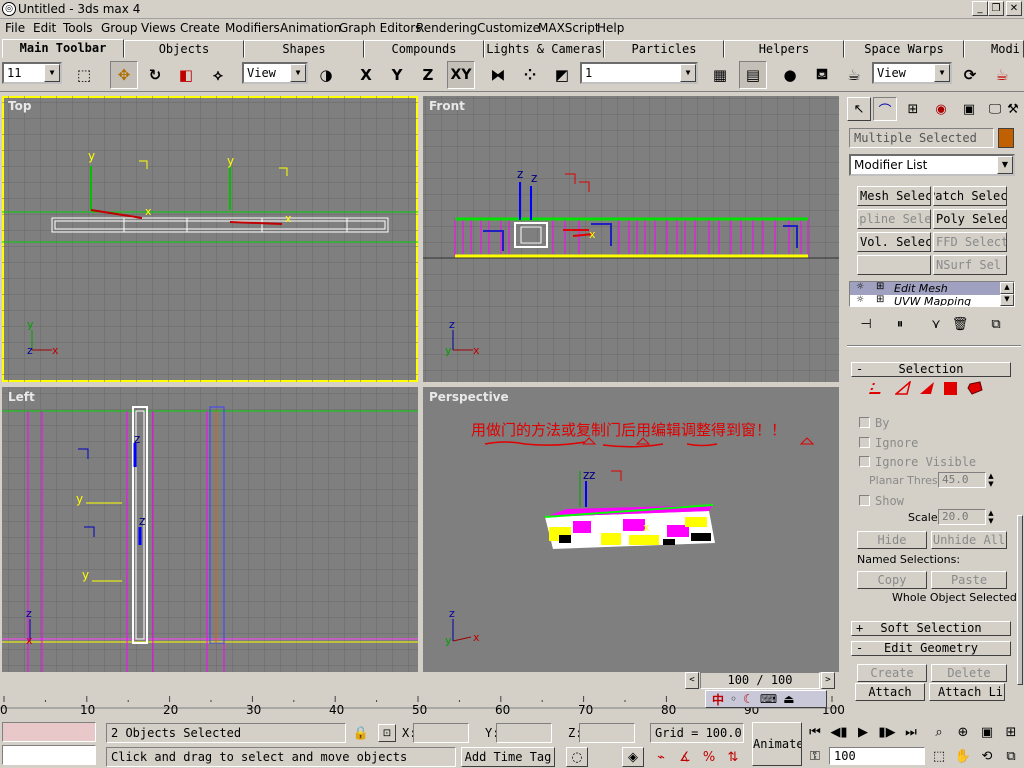 This screenshot has width=1024, height=768. Describe the element at coordinates (720, 75) in the screenshot. I see `layer-icon: ▦` at that location.